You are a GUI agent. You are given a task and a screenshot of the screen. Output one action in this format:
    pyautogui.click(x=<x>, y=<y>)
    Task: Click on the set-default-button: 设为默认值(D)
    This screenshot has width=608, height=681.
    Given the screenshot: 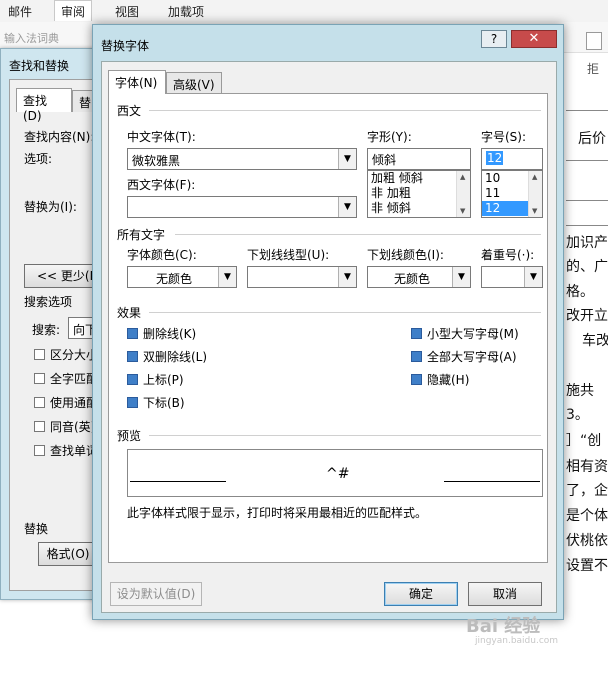 What is the action you would take?
    pyautogui.click(x=156, y=594)
    